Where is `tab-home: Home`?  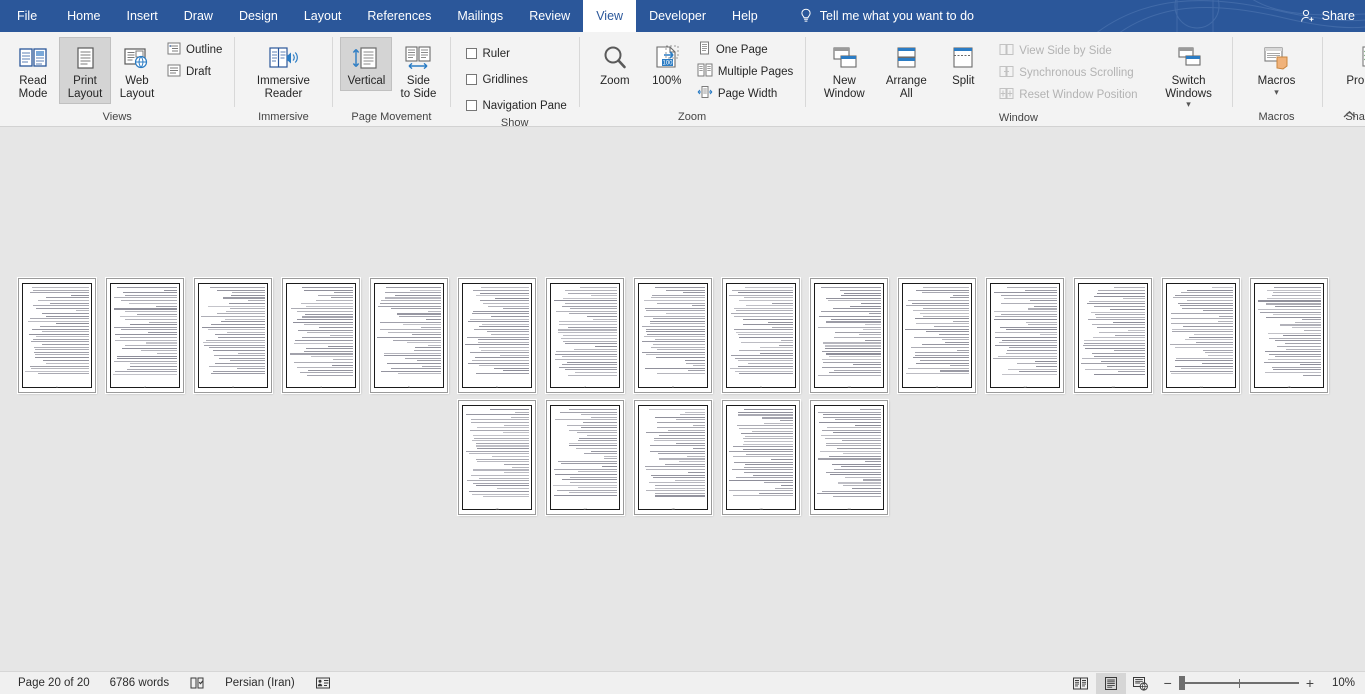
tab-home: Home is located at coordinates (83, 16).